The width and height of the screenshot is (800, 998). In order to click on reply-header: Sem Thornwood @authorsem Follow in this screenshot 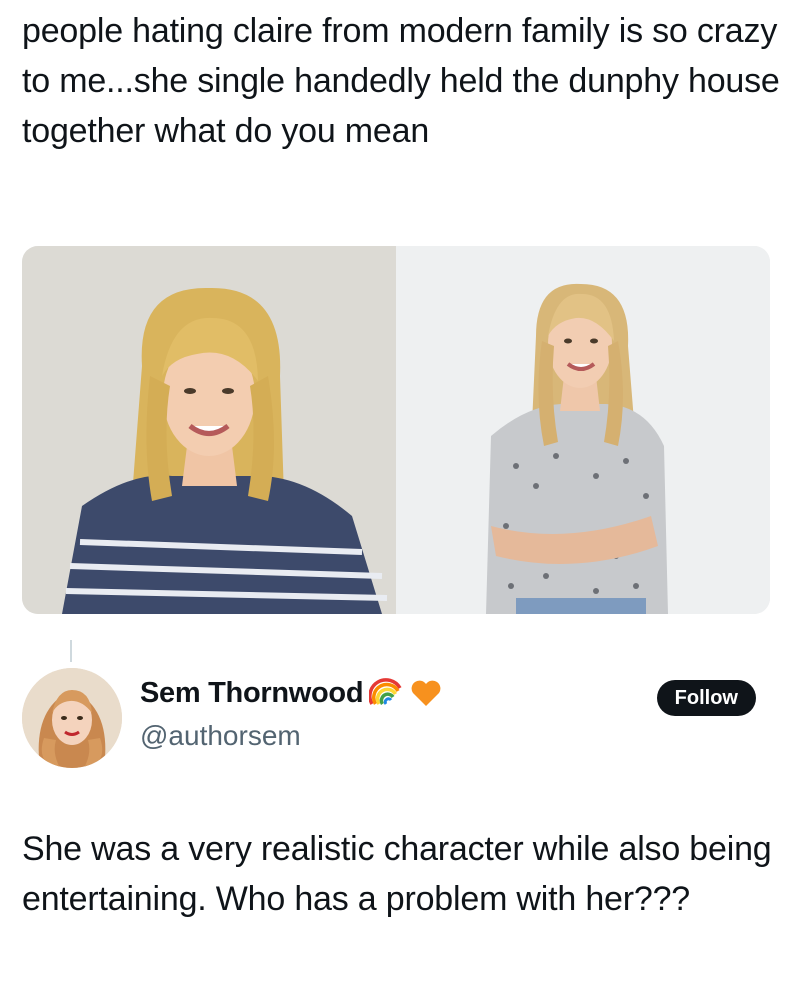, I will do `click(400, 723)`.